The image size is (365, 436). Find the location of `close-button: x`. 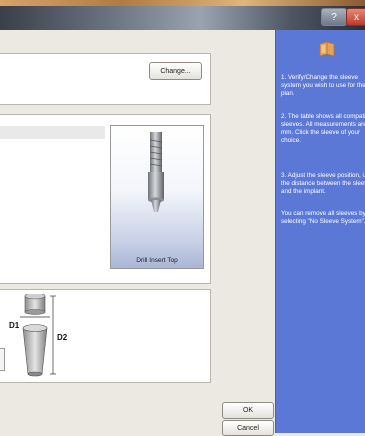

close-button: x is located at coordinates (355, 17).